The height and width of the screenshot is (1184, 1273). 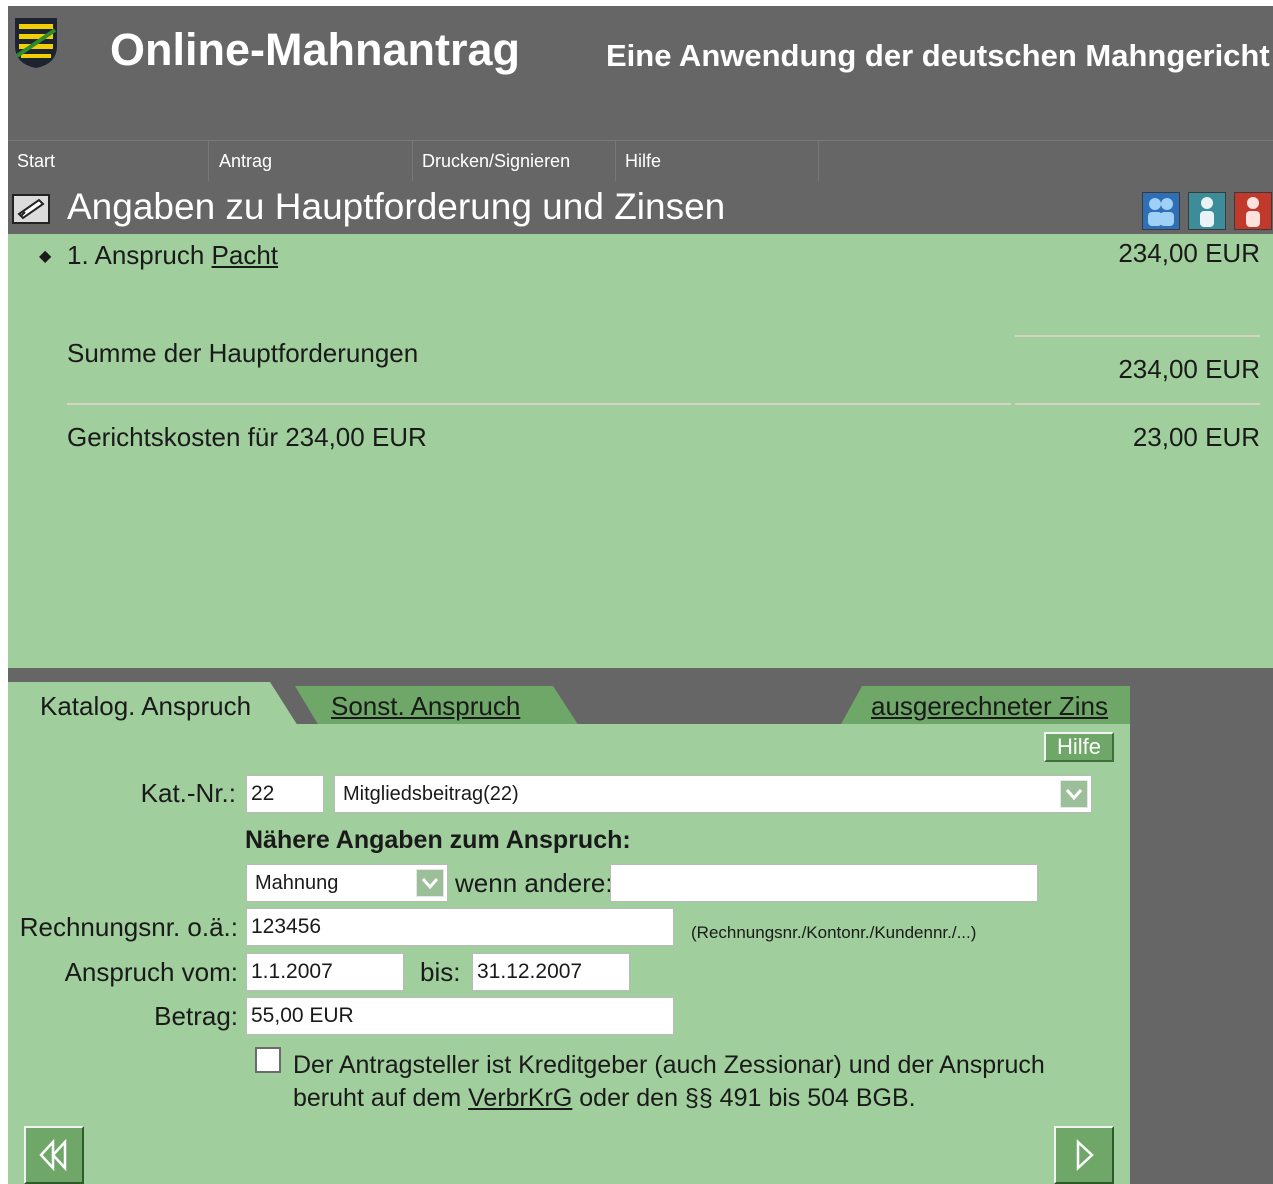 I want to click on nav-item-antrag: Antrag, so click(x=311, y=161).